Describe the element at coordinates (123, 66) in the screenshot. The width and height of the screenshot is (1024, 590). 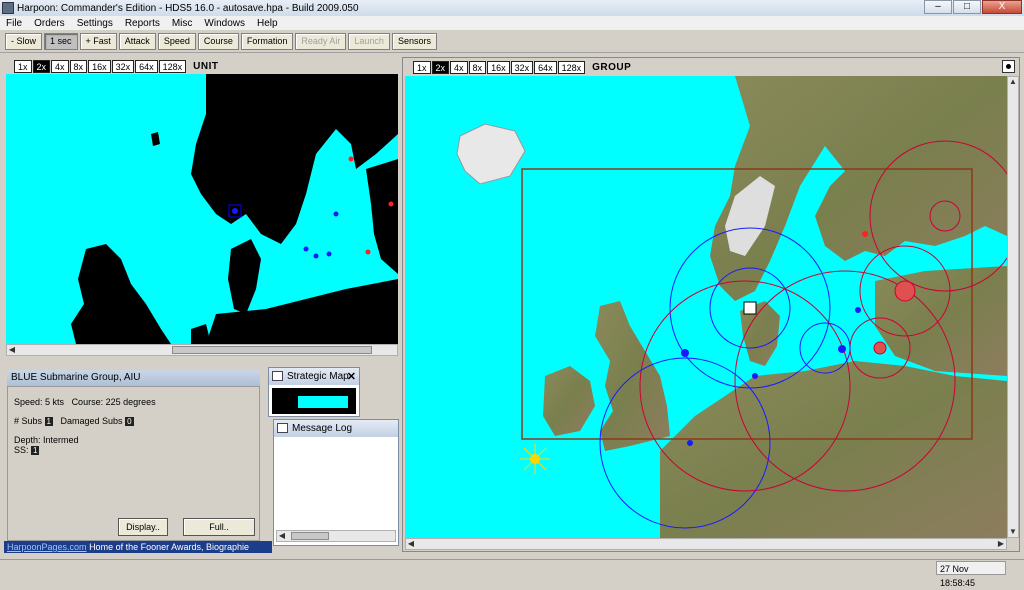
I see `unit-zoom-32x: 32x` at that location.